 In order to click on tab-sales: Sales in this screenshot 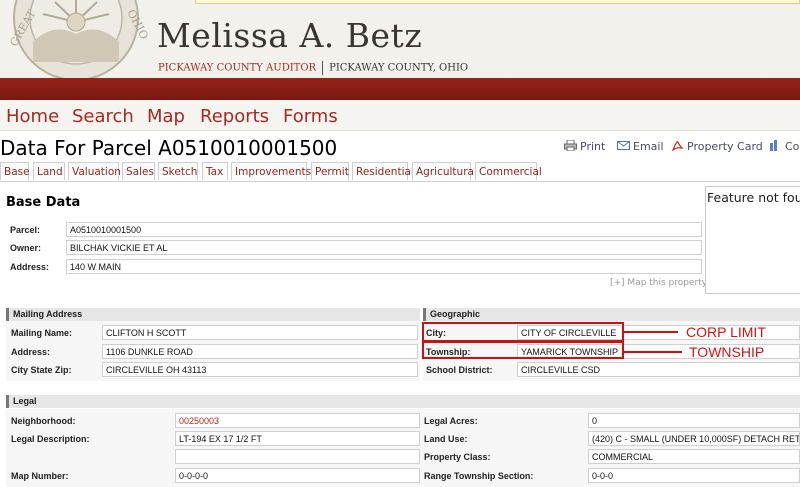, I will do `click(138, 171)`.